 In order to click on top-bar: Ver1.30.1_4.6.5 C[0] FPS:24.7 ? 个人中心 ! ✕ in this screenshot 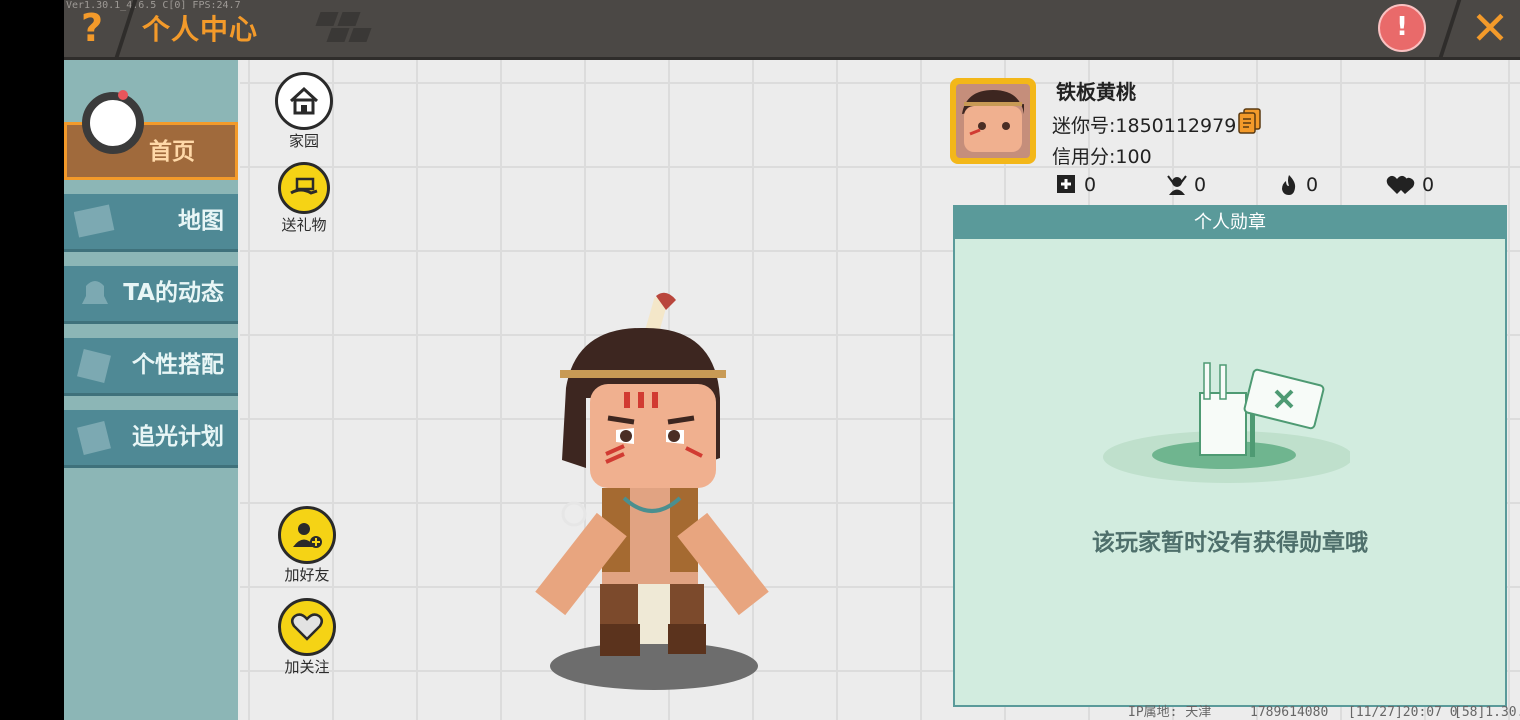, I will do `click(792, 30)`.